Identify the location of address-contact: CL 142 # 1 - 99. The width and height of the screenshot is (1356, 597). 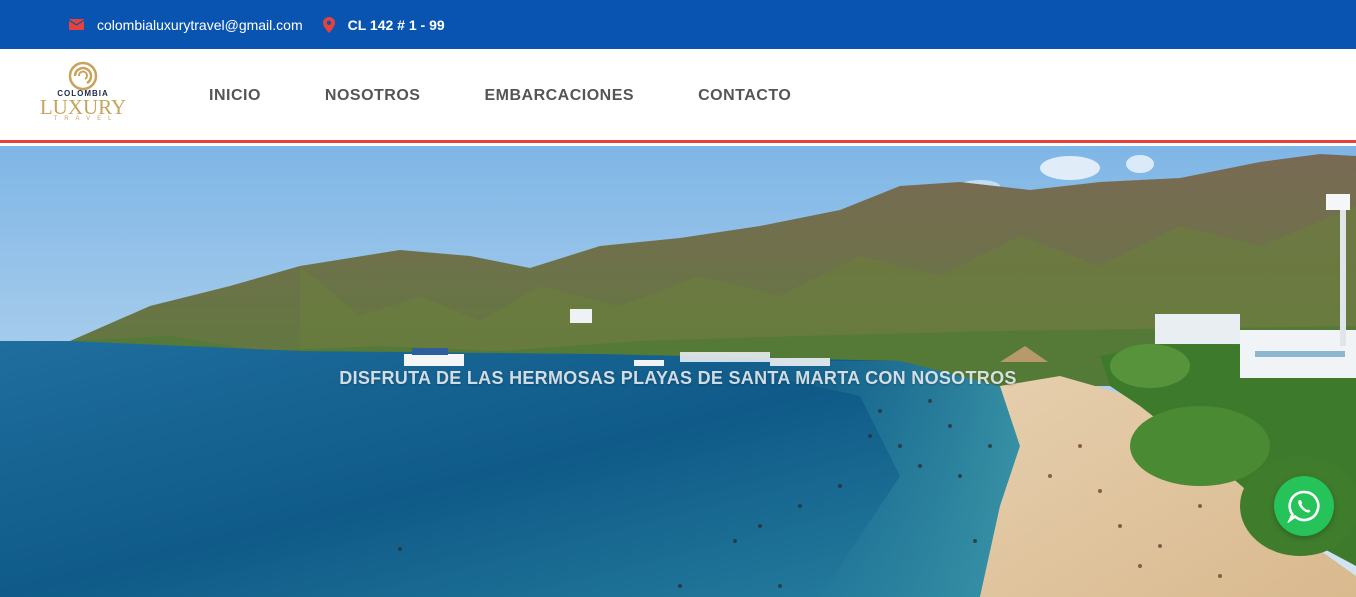
(383, 24).